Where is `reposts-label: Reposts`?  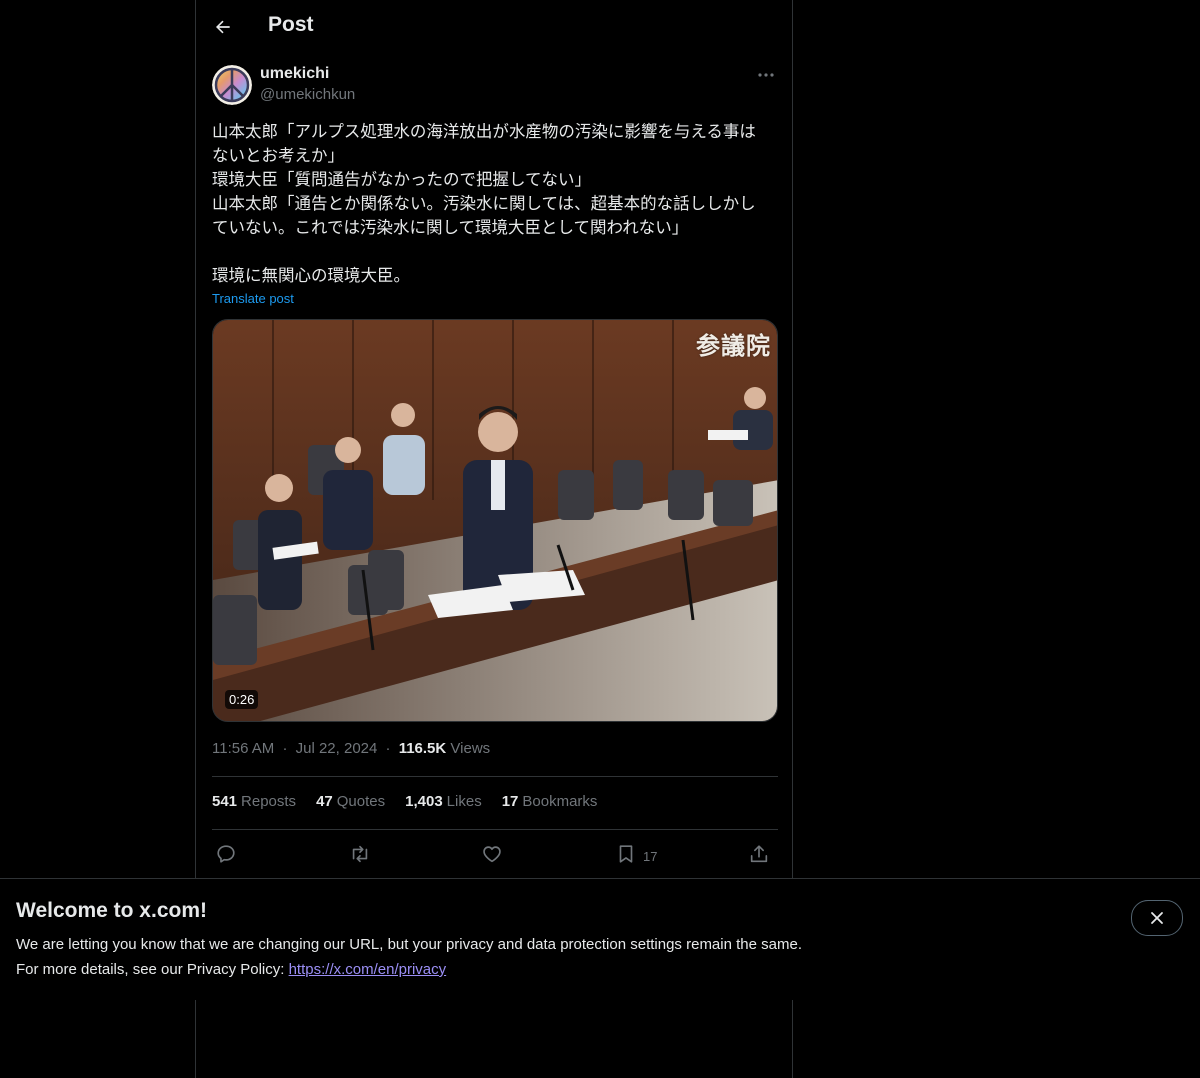 reposts-label: Reposts is located at coordinates (269, 801).